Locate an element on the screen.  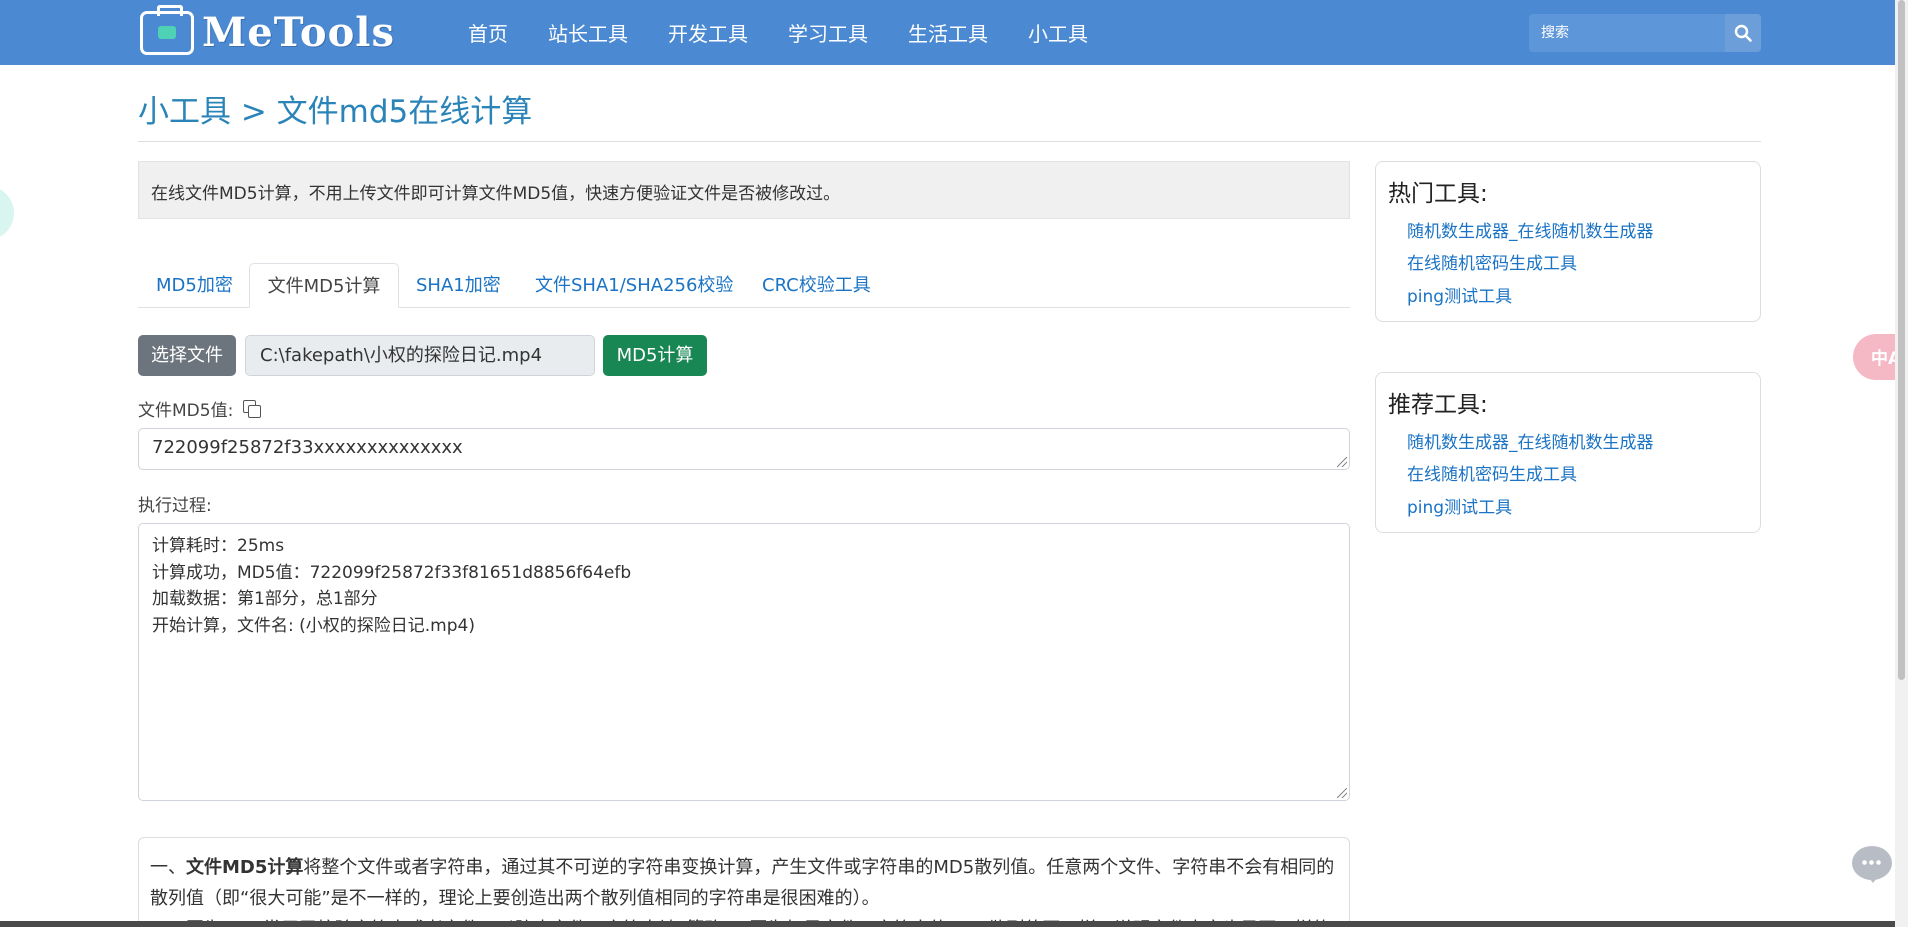
search-box is located at coordinates (1645, 33).